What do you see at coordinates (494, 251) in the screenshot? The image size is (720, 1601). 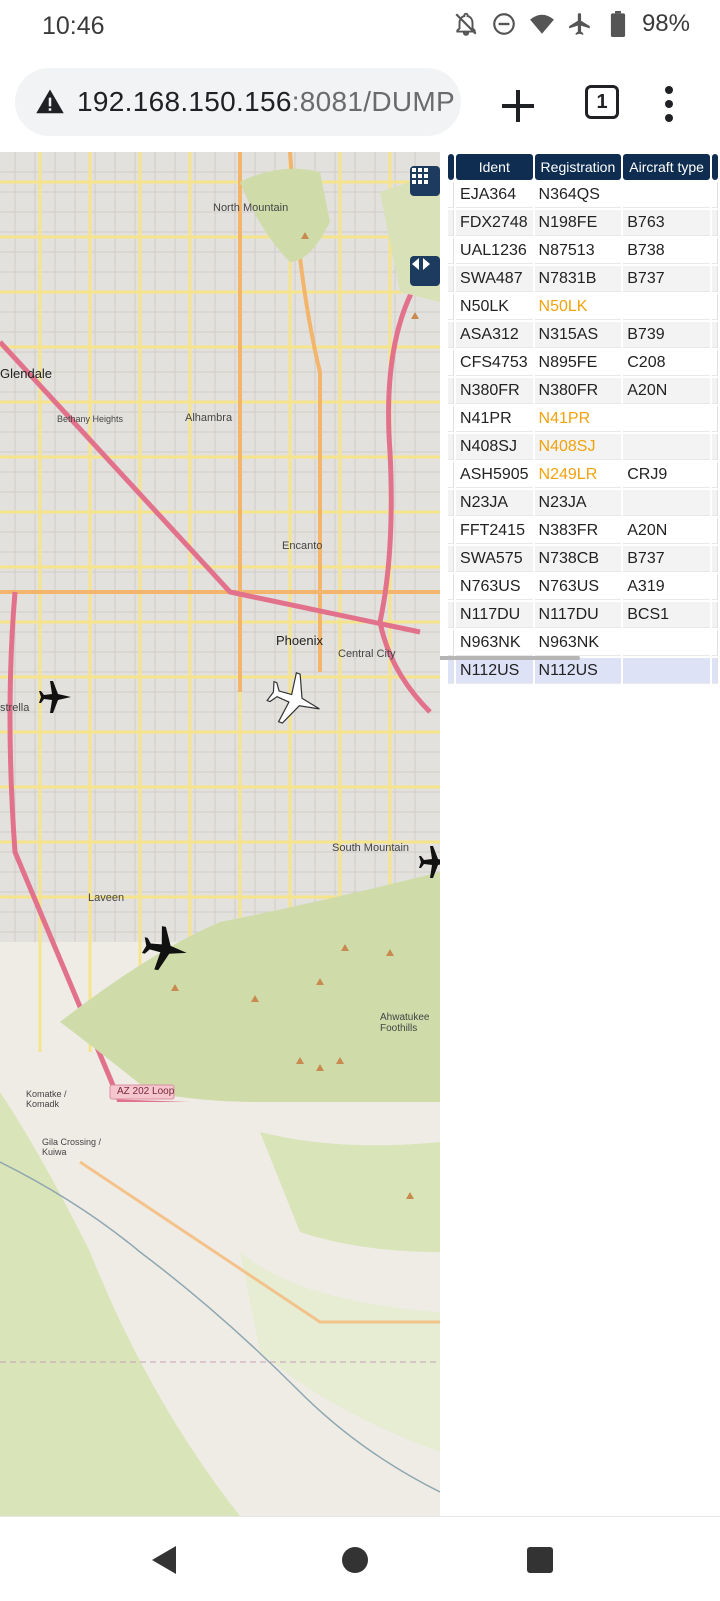 I see `cell-ident: UAL1236` at bounding box center [494, 251].